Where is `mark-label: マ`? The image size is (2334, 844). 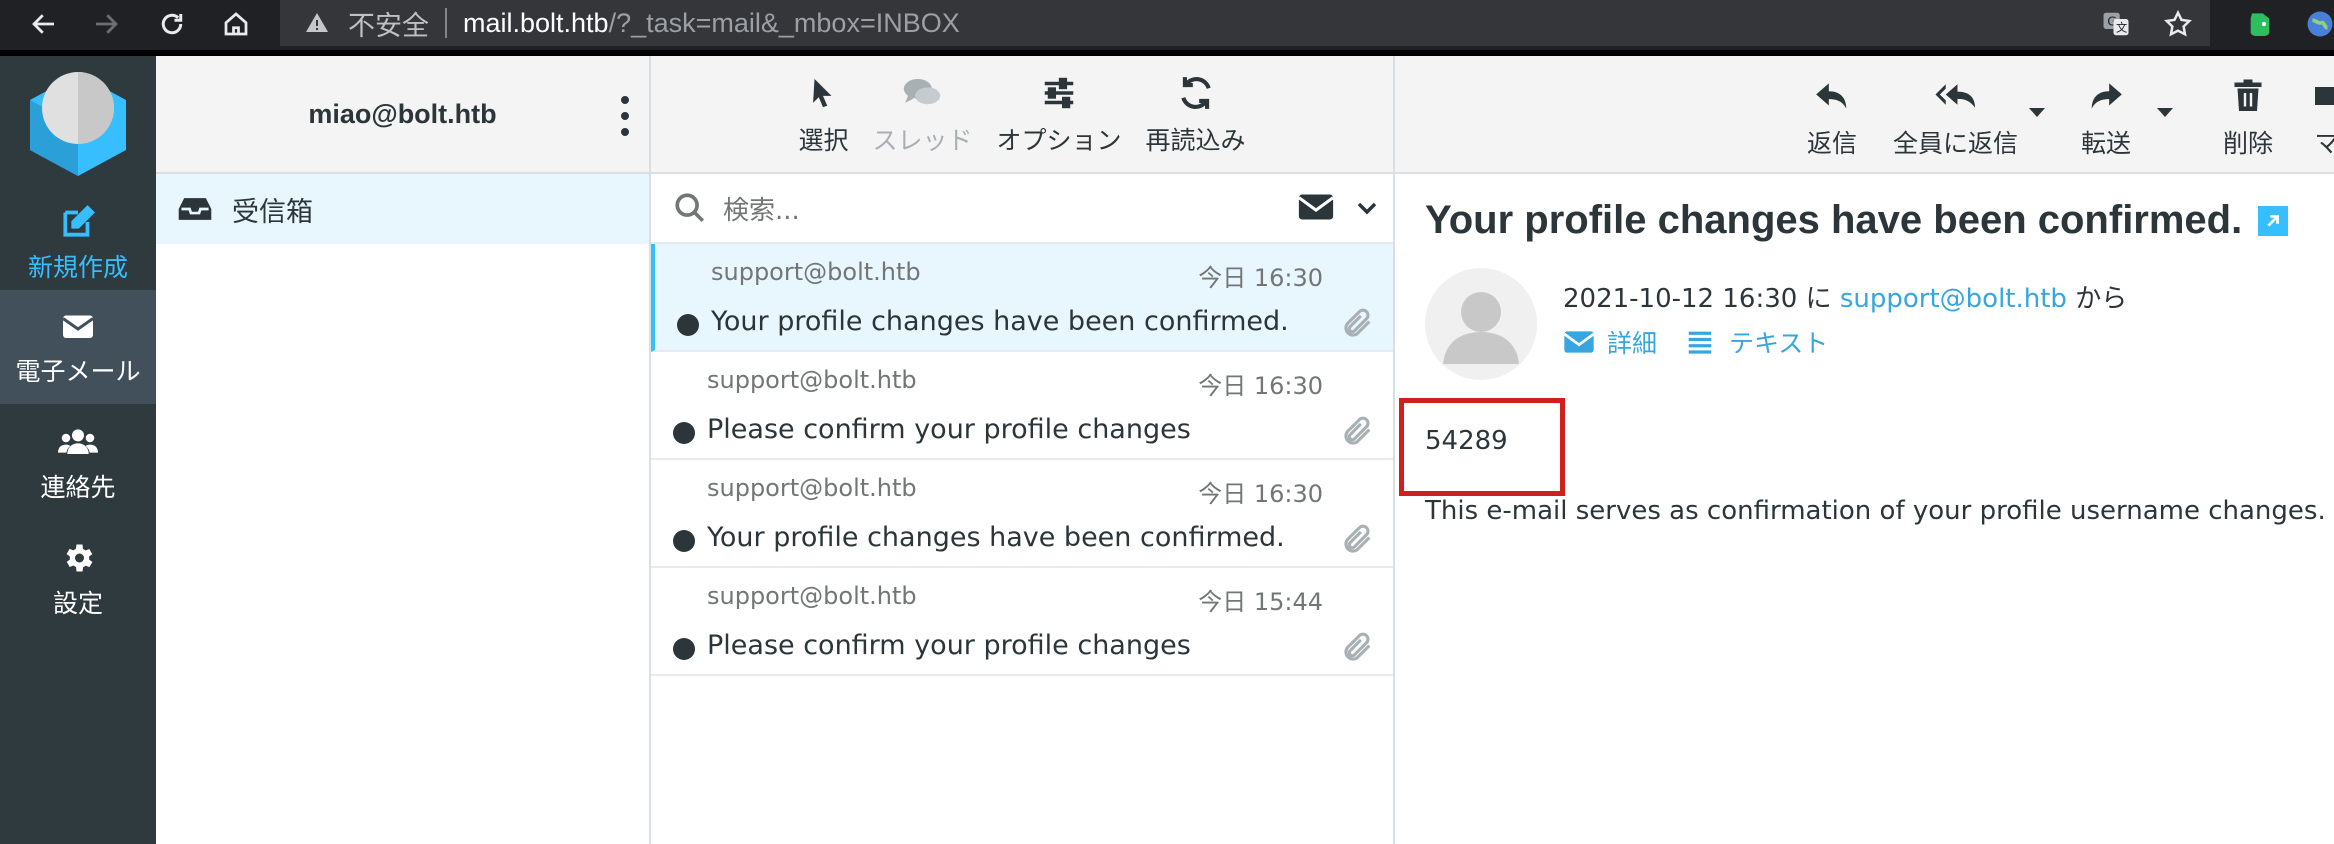
mark-label: マ is located at coordinates (2324, 143).